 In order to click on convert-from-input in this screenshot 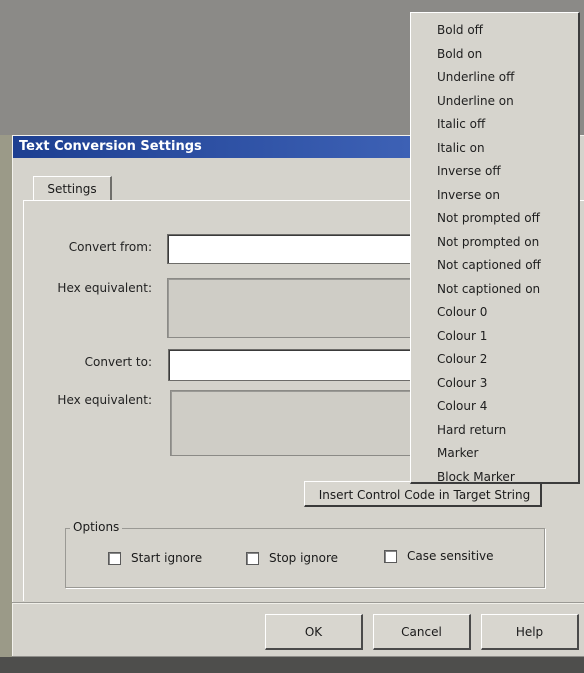, I will do `click(293, 249)`.